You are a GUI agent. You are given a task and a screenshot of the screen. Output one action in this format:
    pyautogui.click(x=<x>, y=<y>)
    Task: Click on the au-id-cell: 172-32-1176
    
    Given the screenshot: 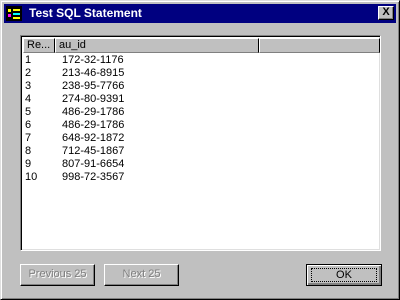 What is the action you would take?
    pyautogui.click(x=93, y=60)
    